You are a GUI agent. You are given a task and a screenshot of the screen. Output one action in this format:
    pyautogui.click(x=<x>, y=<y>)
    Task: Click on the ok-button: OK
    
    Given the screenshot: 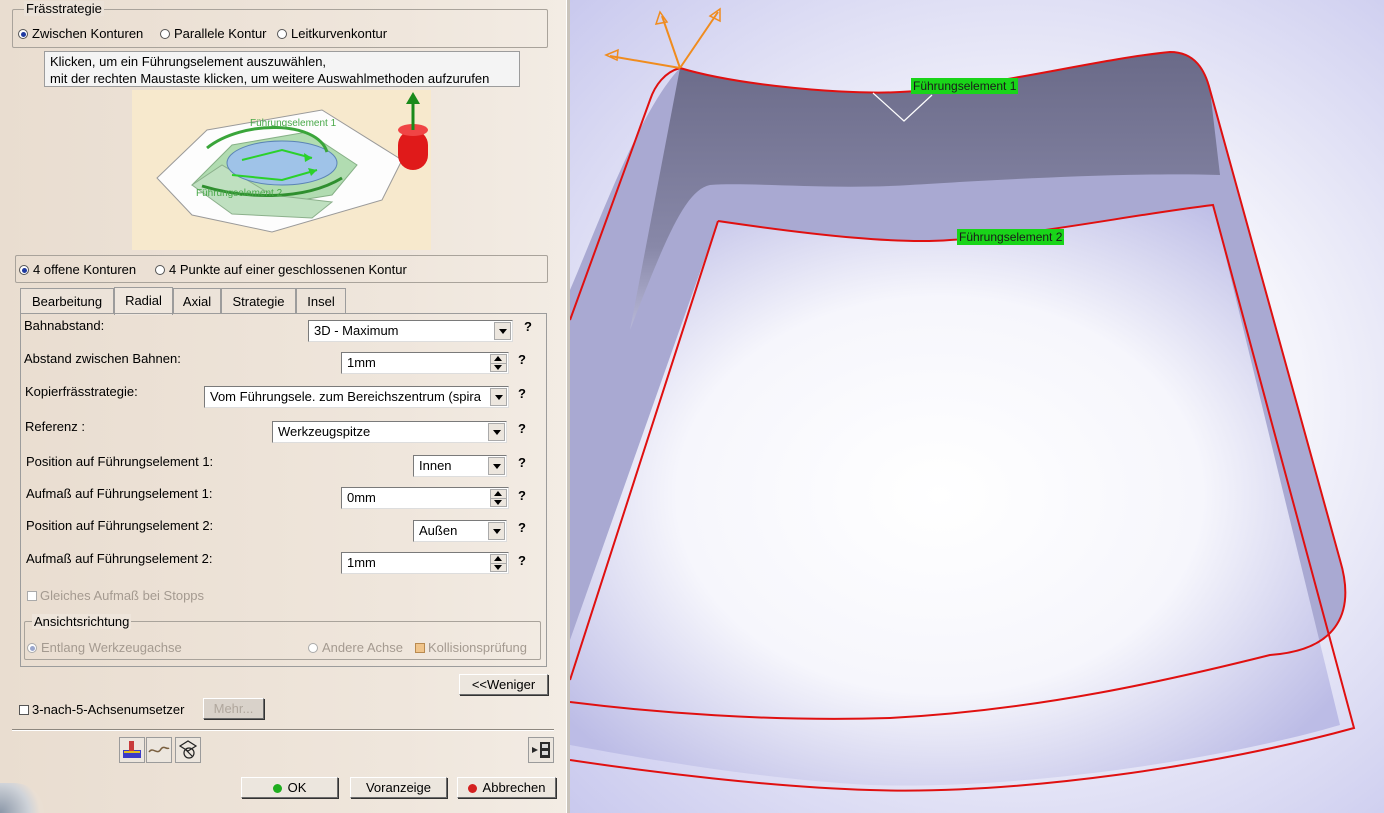 What is the action you would take?
    pyautogui.click(x=289, y=787)
    